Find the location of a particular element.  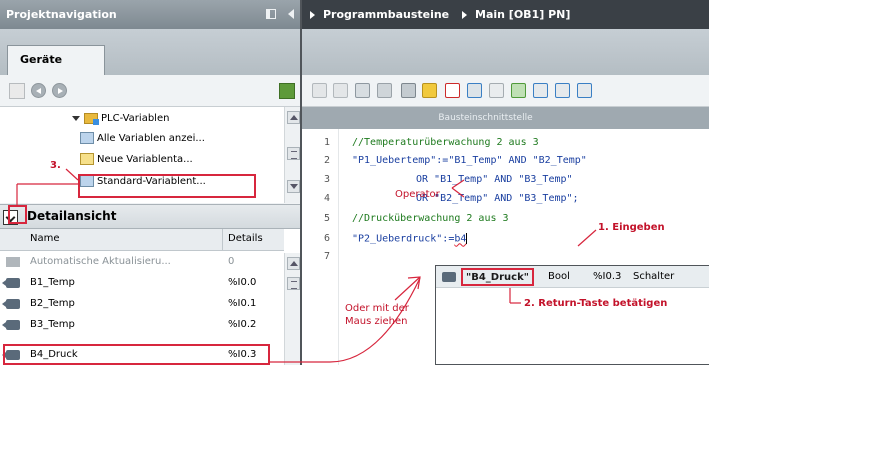

scroll-down-icon is located at coordinates (293, 186).